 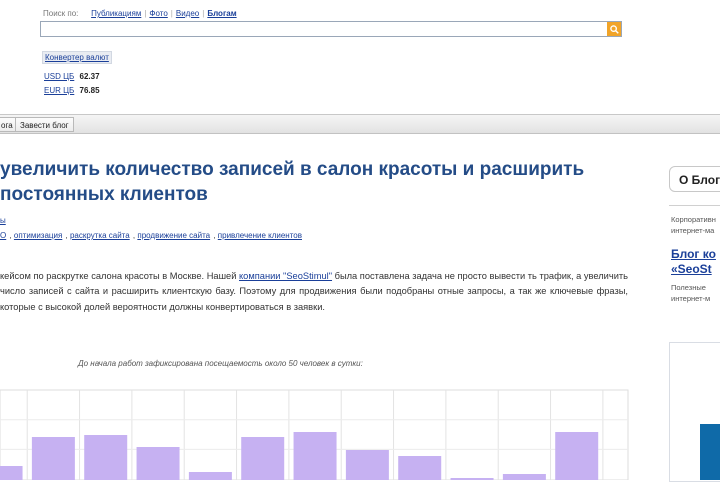 I want to click on search-button, so click(x=614, y=29).